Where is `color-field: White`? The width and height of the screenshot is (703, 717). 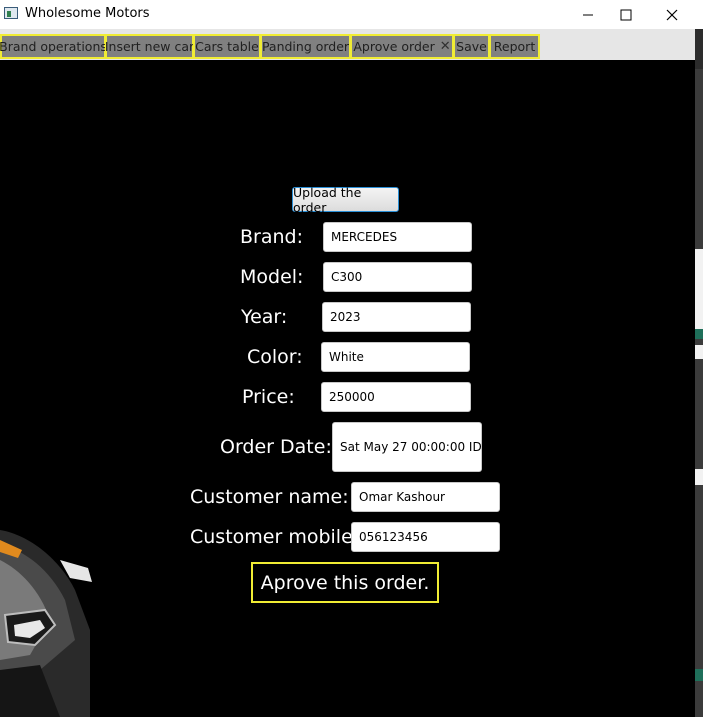 color-field: White is located at coordinates (395, 357).